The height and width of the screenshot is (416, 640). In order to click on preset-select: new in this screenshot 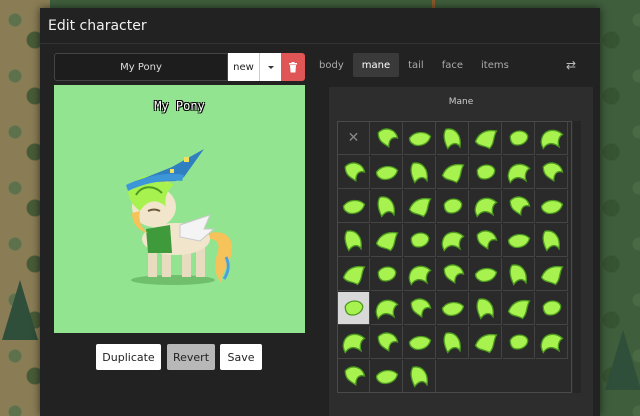, I will do `click(243, 67)`.